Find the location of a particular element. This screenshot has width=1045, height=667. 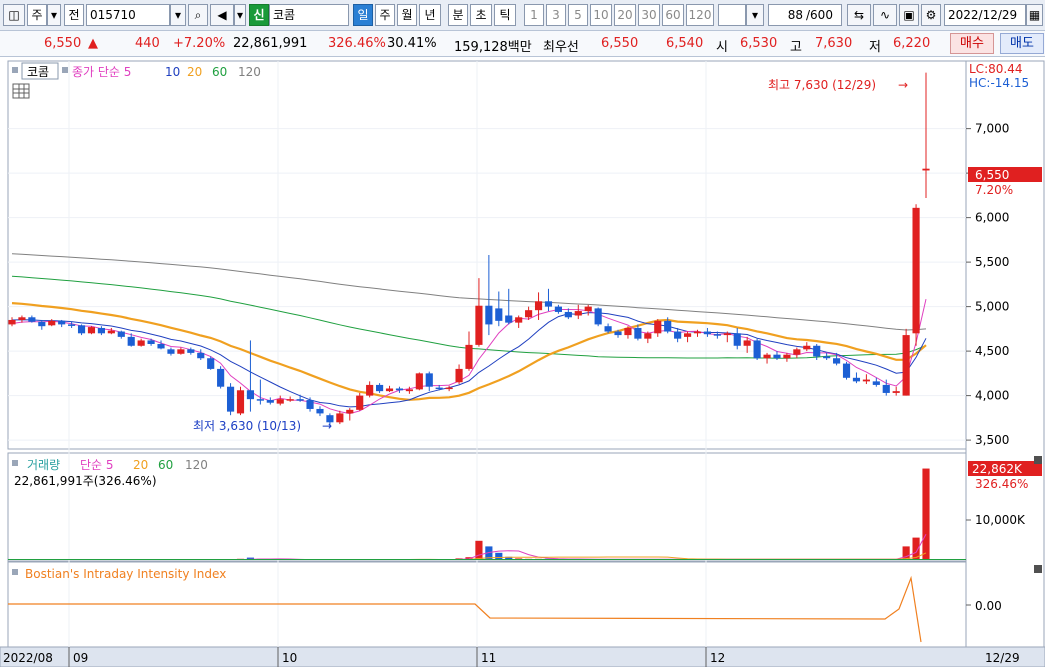

volume-ratio: 326.46% is located at coordinates (357, 43).